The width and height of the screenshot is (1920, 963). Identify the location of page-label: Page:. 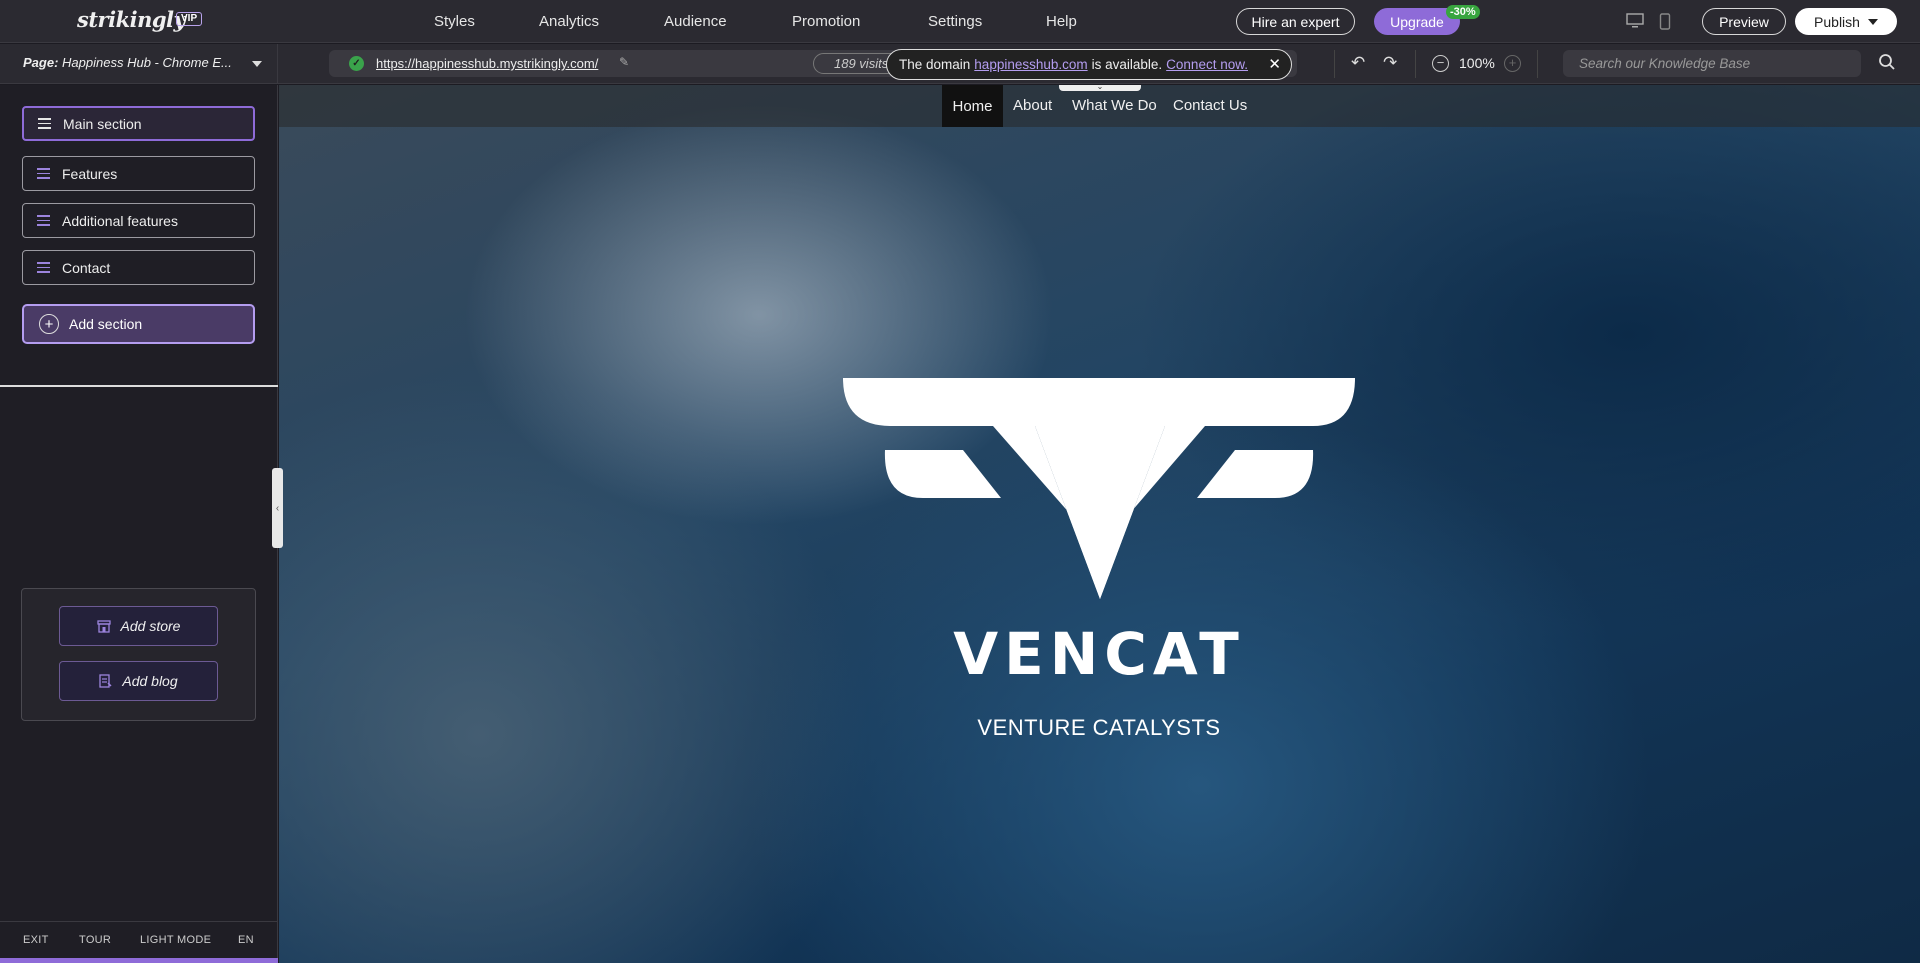
(41, 62).